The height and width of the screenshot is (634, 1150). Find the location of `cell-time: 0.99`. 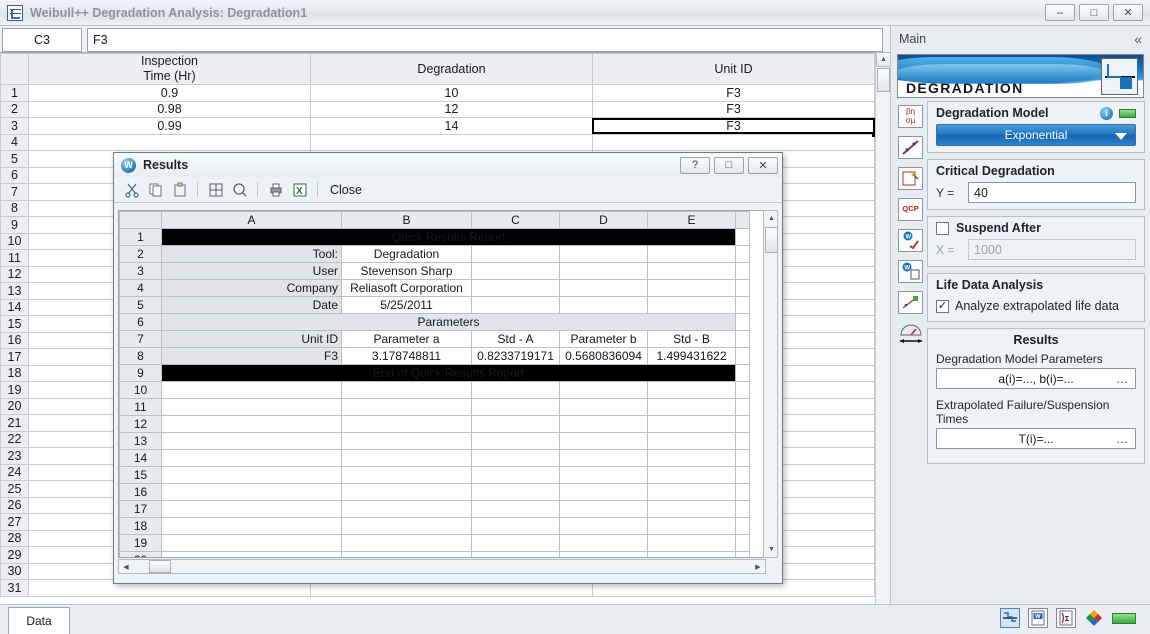

cell-time: 0.99 is located at coordinates (169, 126).